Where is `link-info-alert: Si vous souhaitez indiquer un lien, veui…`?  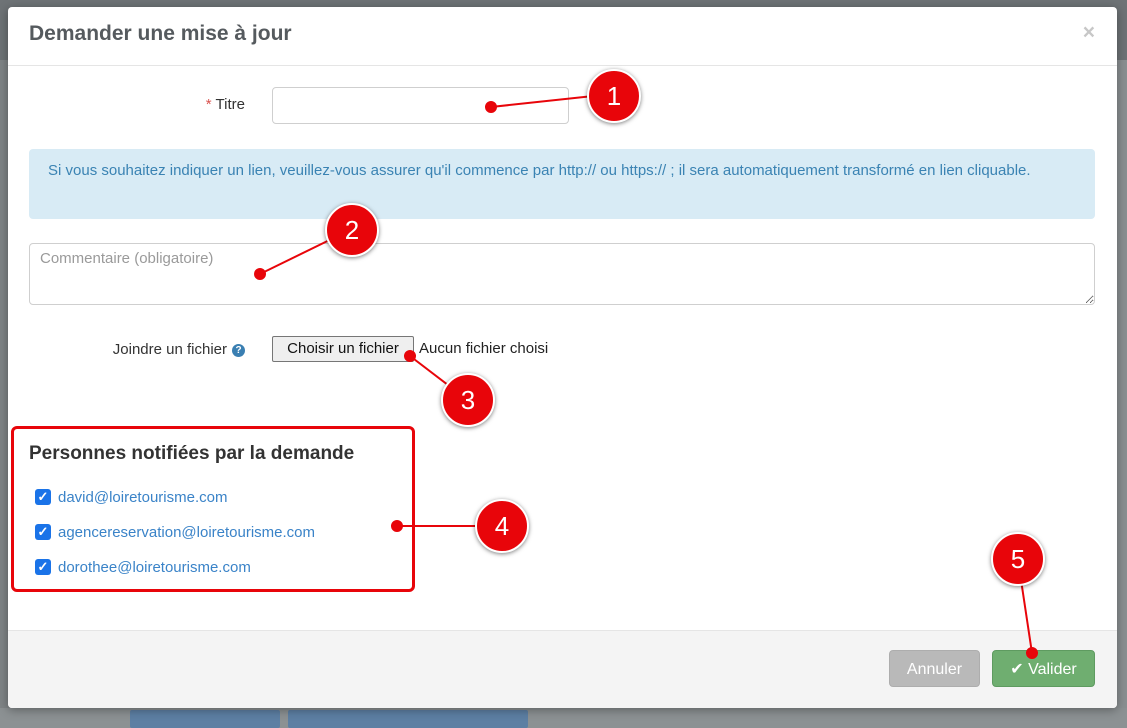
link-info-alert: Si vous souhaitez indiquer un lien, veui… is located at coordinates (562, 184).